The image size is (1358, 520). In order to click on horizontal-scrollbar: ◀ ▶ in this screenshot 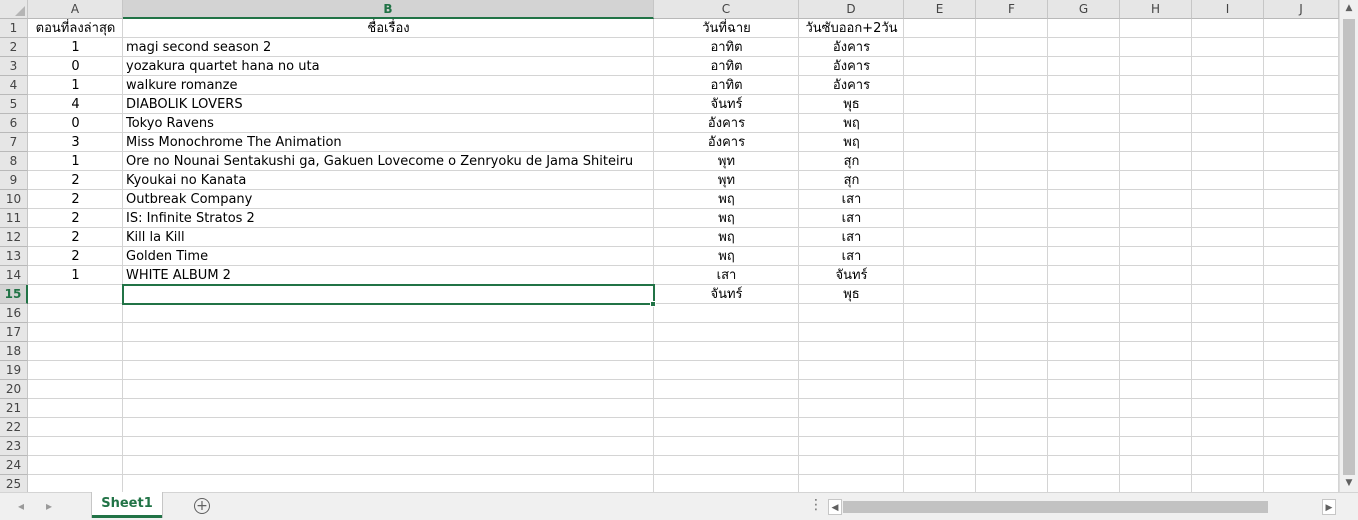, I will do `click(1082, 507)`.